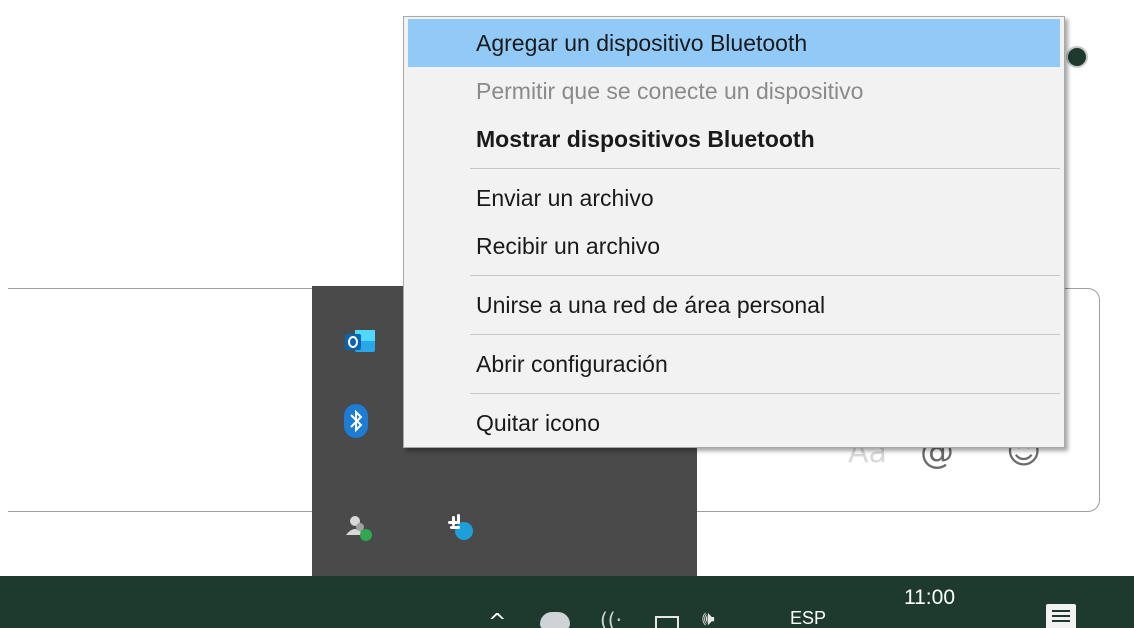 This screenshot has height=628, width=1134. I want to click on menu-item-allow-device-connect: Permitir que se conecte un dispositivo, so click(670, 91).